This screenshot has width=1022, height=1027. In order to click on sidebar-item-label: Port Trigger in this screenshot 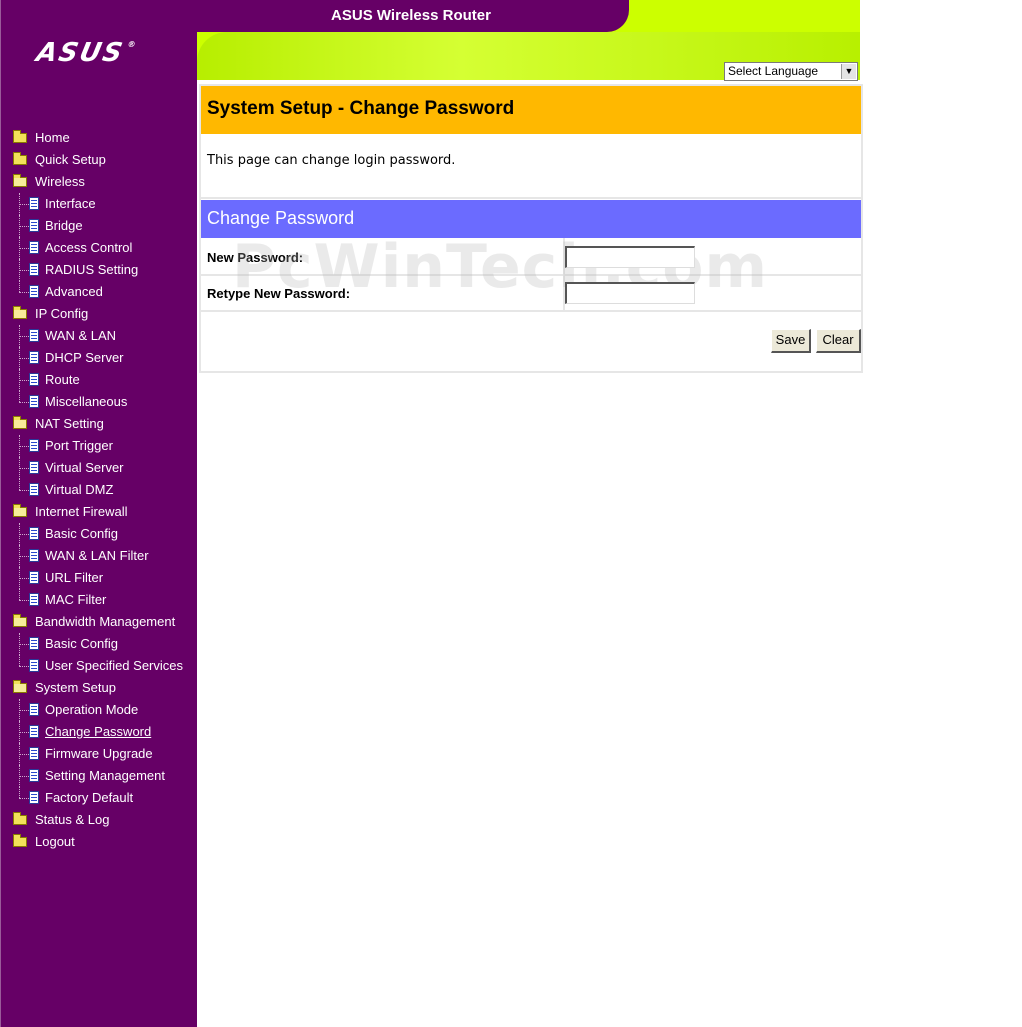, I will do `click(79, 445)`.